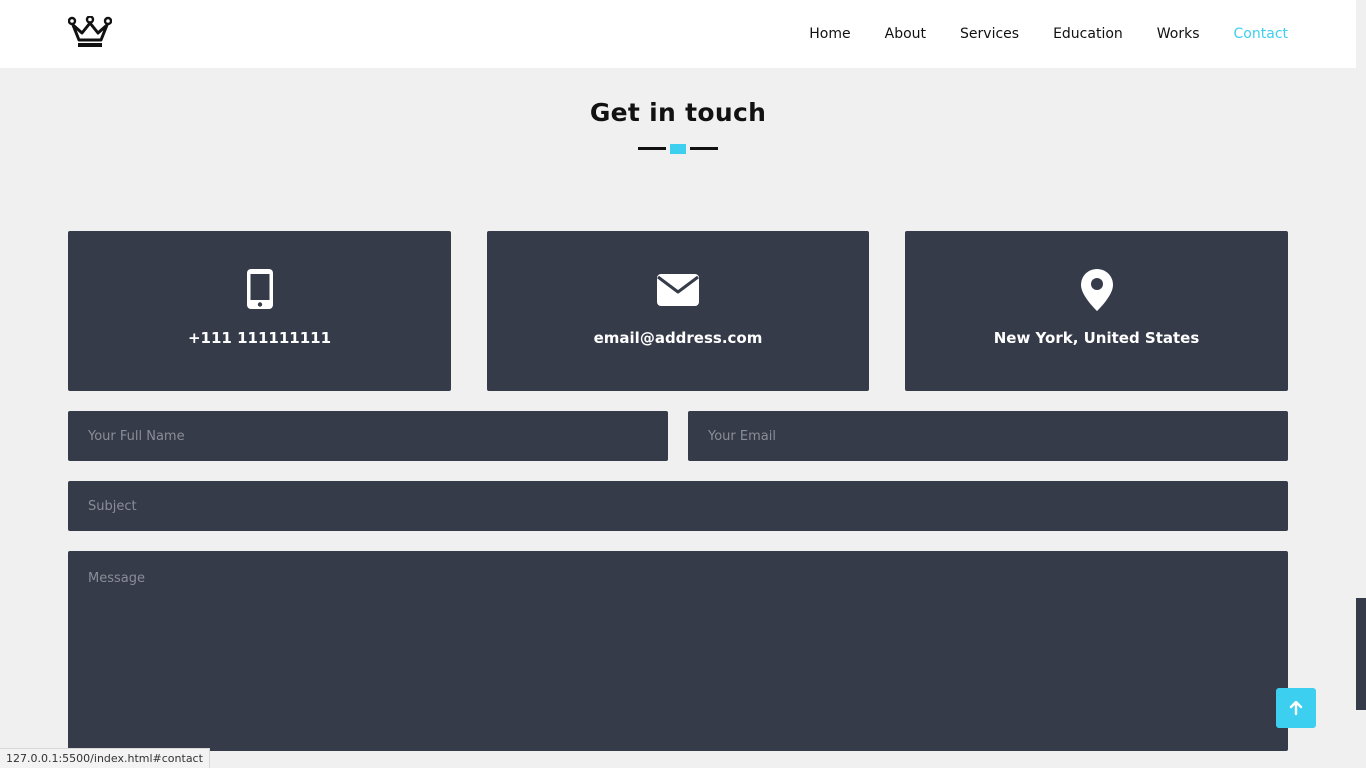 Image resolution: width=1366 pixels, height=768 pixels. What do you see at coordinates (905, 34) in the screenshot?
I see `nav-link-about: About` at bounding box center [905, 34].